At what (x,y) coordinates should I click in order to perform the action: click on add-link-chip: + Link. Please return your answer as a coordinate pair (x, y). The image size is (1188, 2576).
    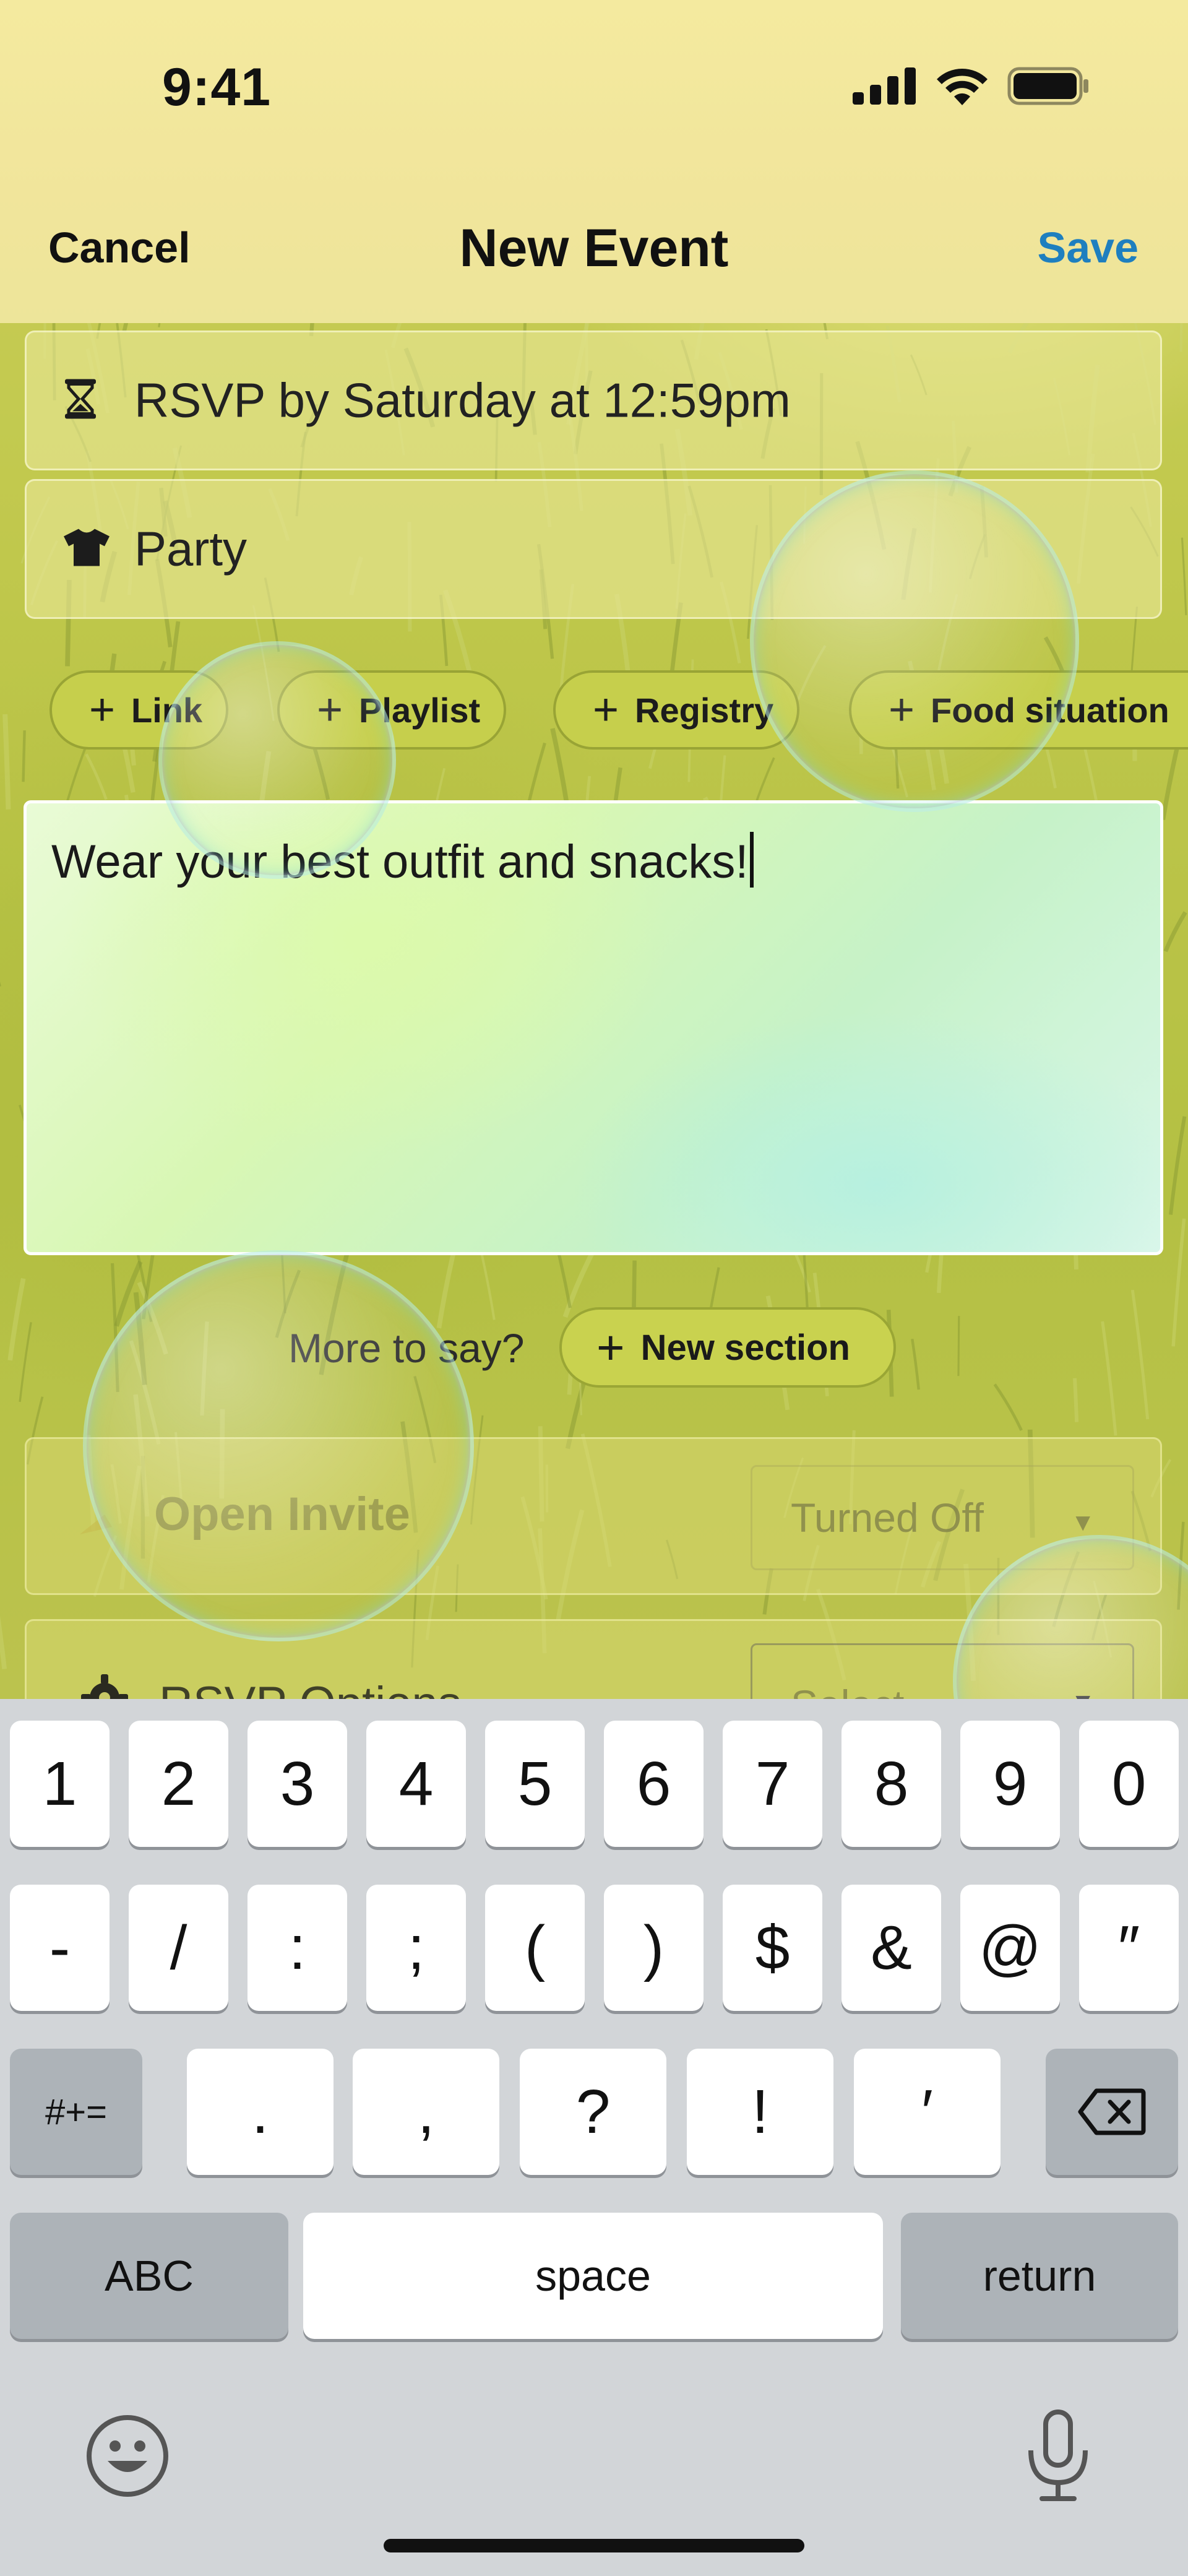
    Looking at the image, I should click on (139, 710).